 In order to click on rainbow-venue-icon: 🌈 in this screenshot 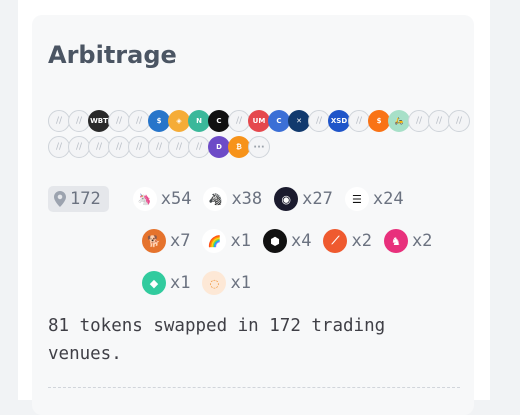, I will do `click(214, 241)`.